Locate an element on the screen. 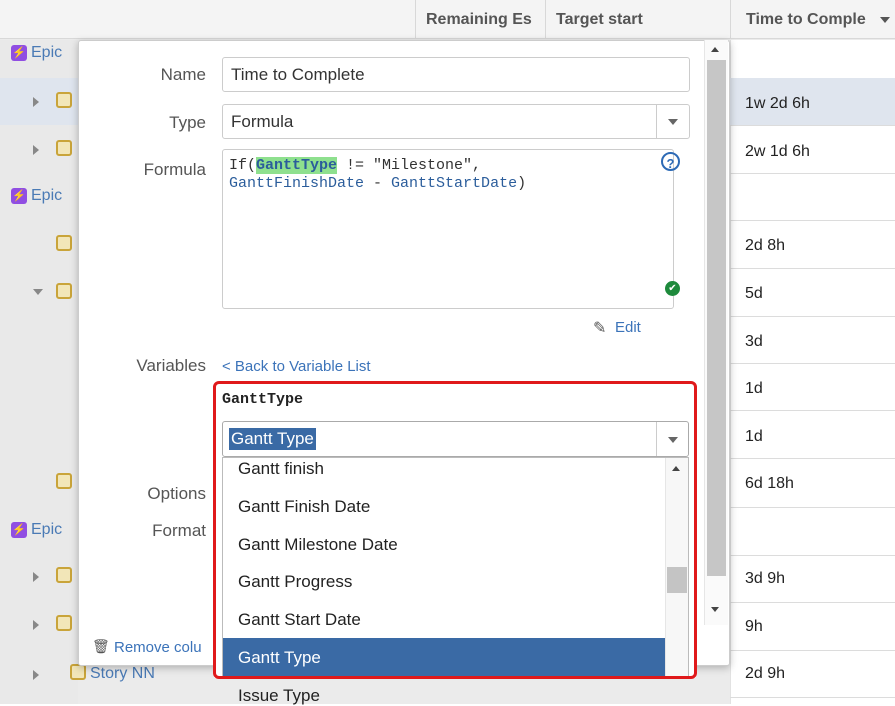 The width and height of the screenshot is (895, 706). options-label: Options is located at coordinates (176, 493).